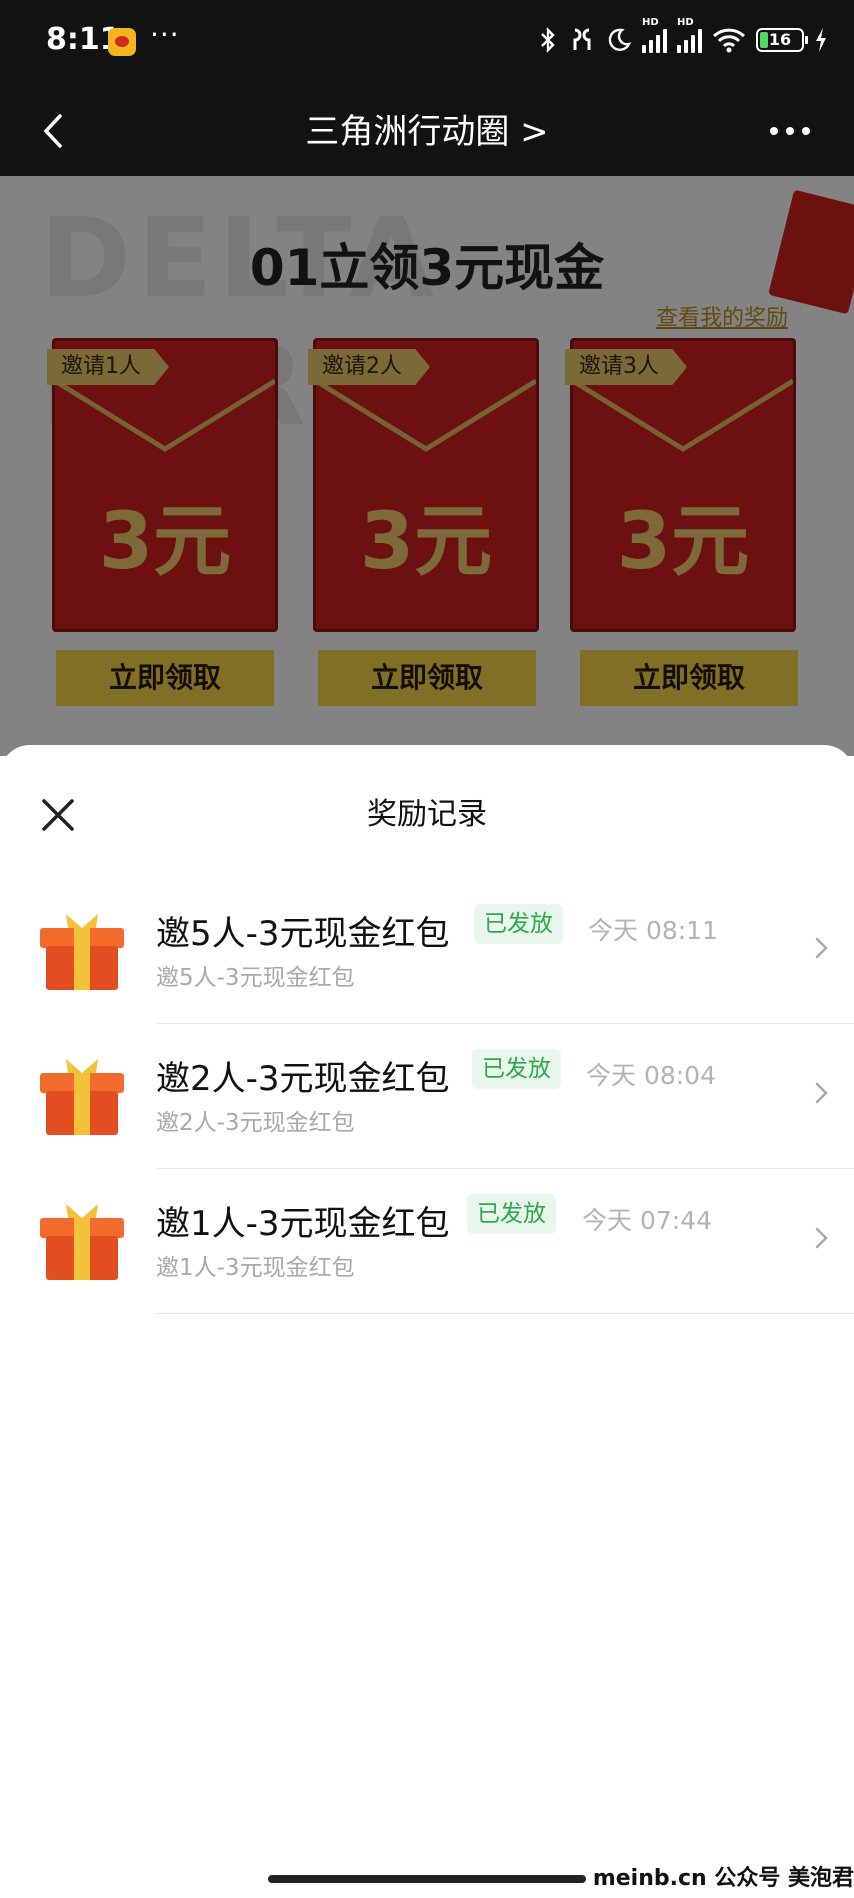 This screenshot has width=854, height=1898. What do you see at coordinates (651, 1075) in the screenshot?
I see `record-time: 今天 08:04` at bounding box center [651, 1075].